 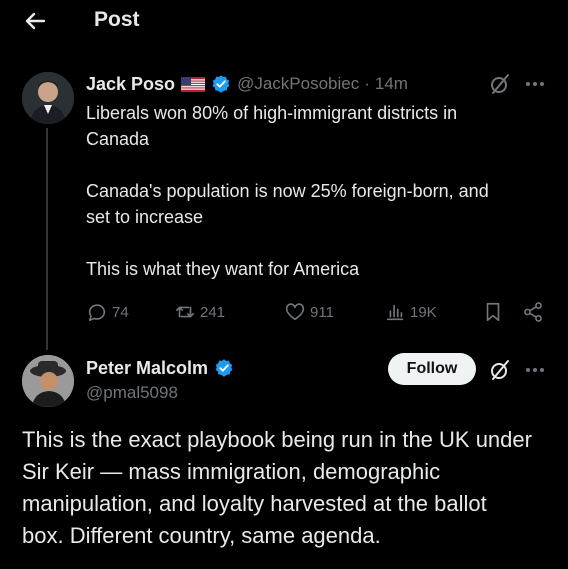 I want to click on reply-icon, so click(x=97, y=313).